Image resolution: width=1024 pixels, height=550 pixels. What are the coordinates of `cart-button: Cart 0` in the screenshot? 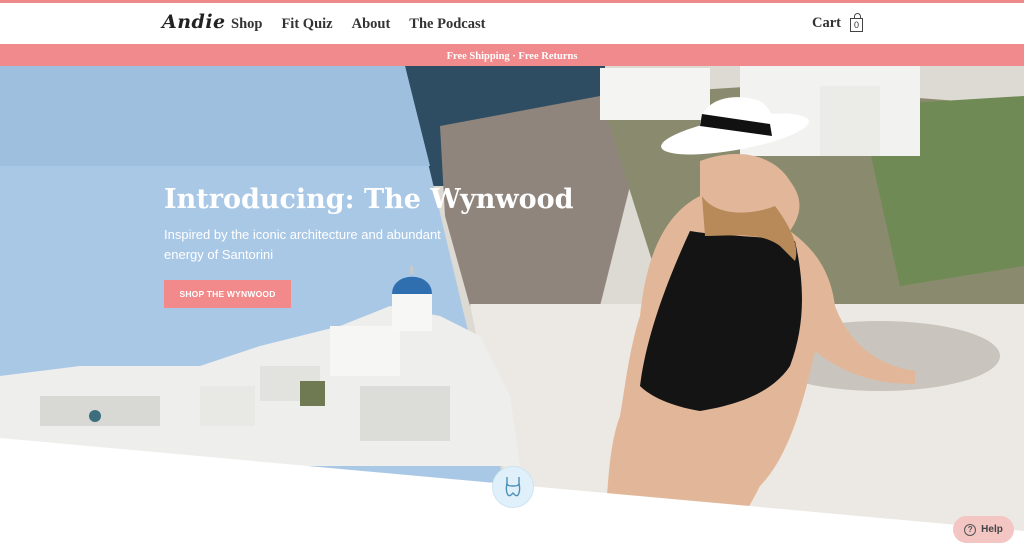 It's located at (837, 22).